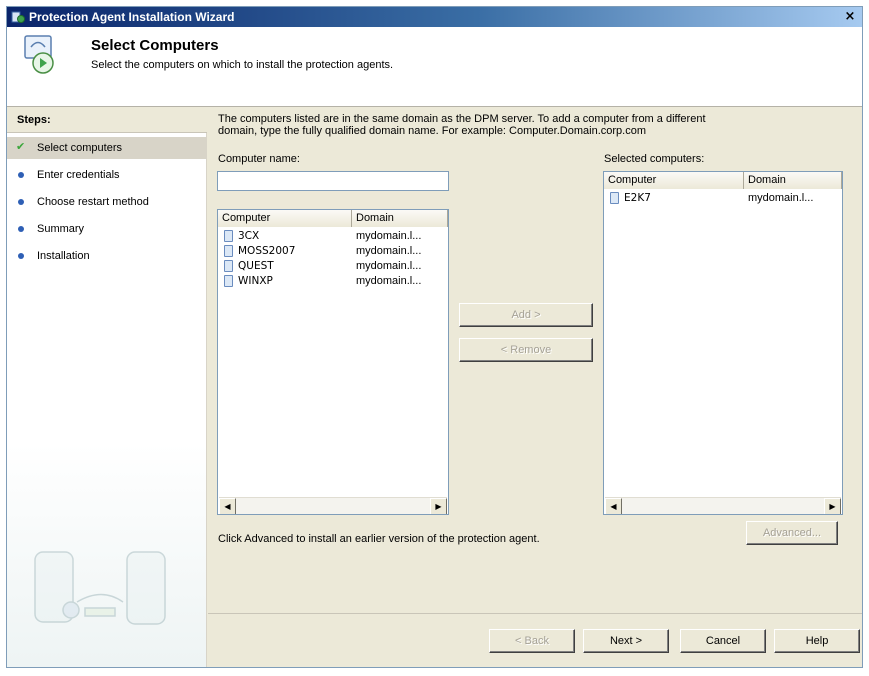 This screenshot has width=869, height=676. Describe the element at coordinates (850, 16) in the screenshot. I see `close-button: ×` at that location.